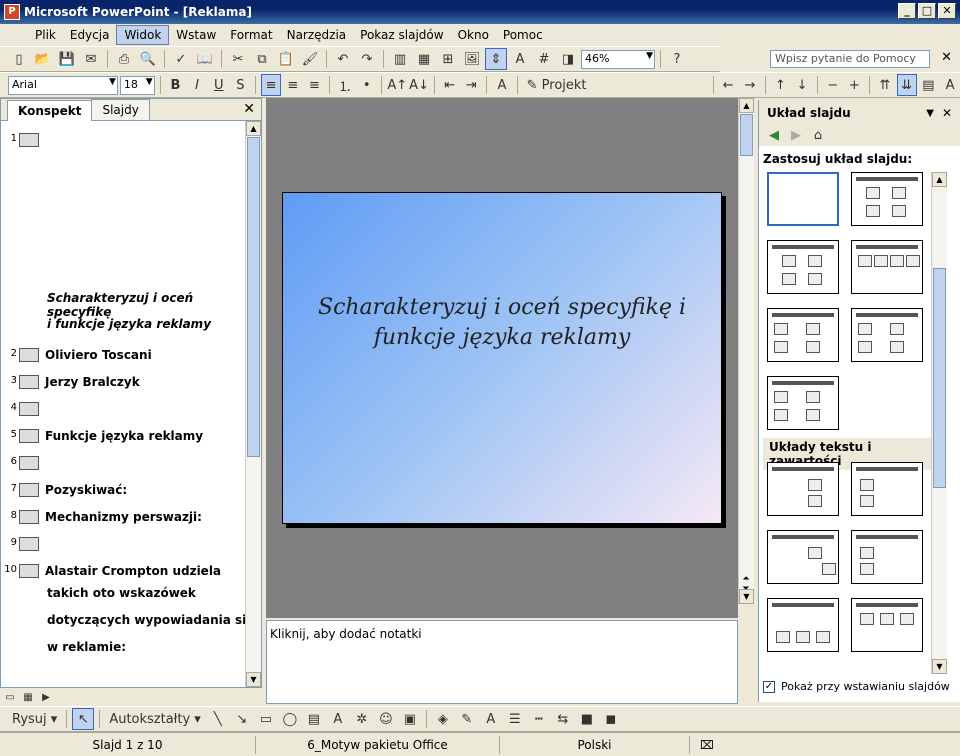 The image size is (960, 756). What do you see at coordinates (746, 135) in the screenshot?
I see `scroll-thumb` at bounding box center [746, 135].